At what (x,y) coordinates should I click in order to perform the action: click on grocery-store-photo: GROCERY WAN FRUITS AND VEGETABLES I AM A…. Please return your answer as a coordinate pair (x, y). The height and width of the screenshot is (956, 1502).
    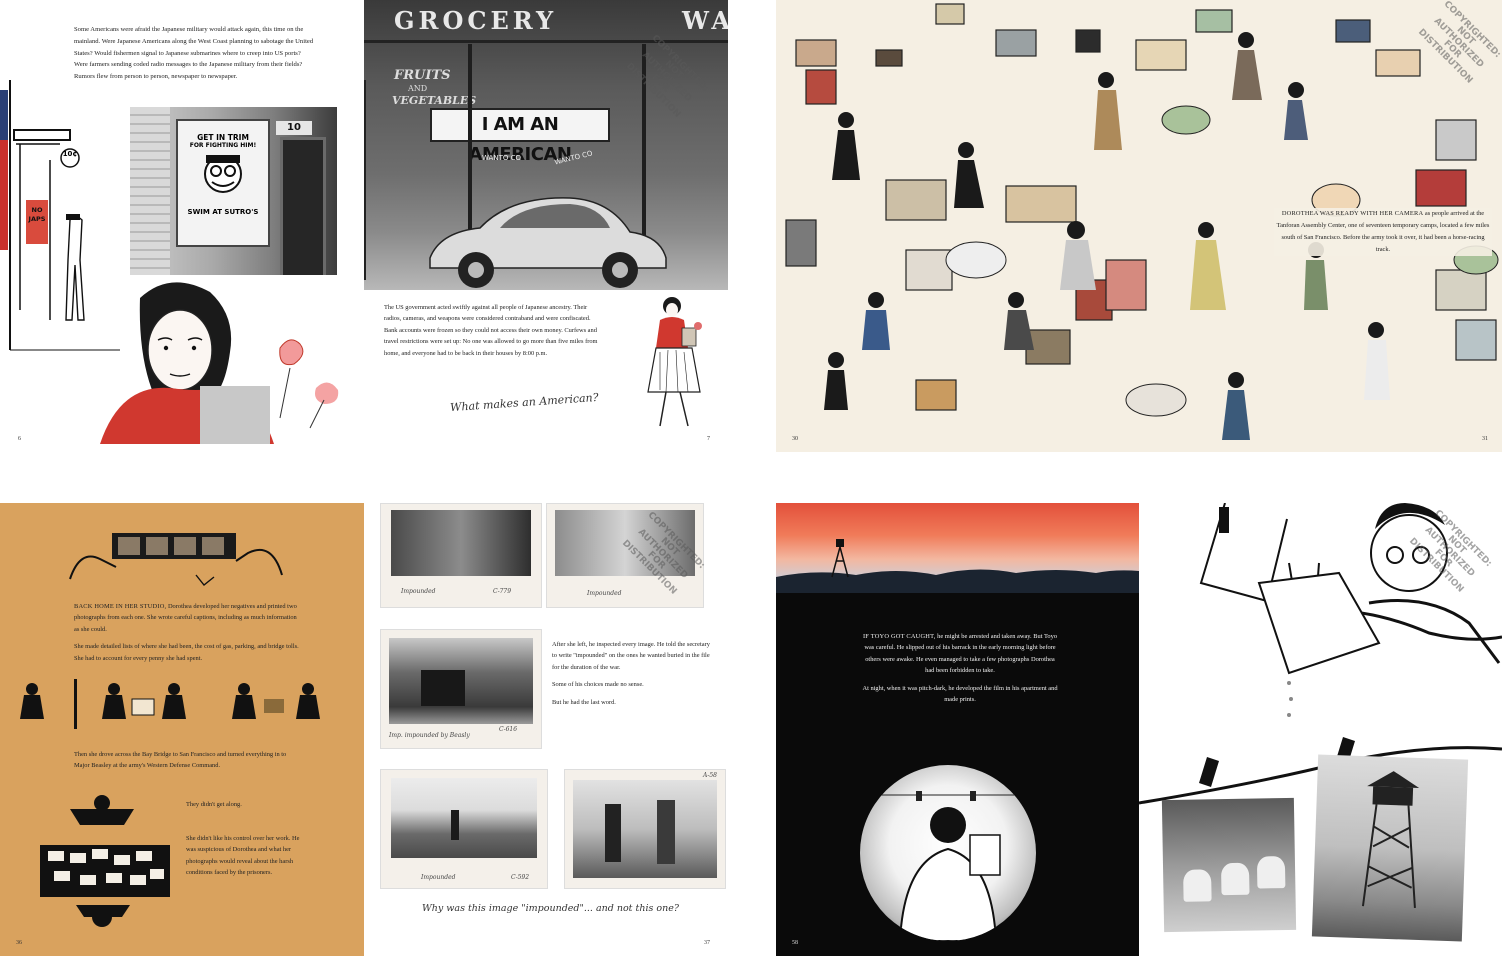
    Looking at the image, I should click on (546, 145).